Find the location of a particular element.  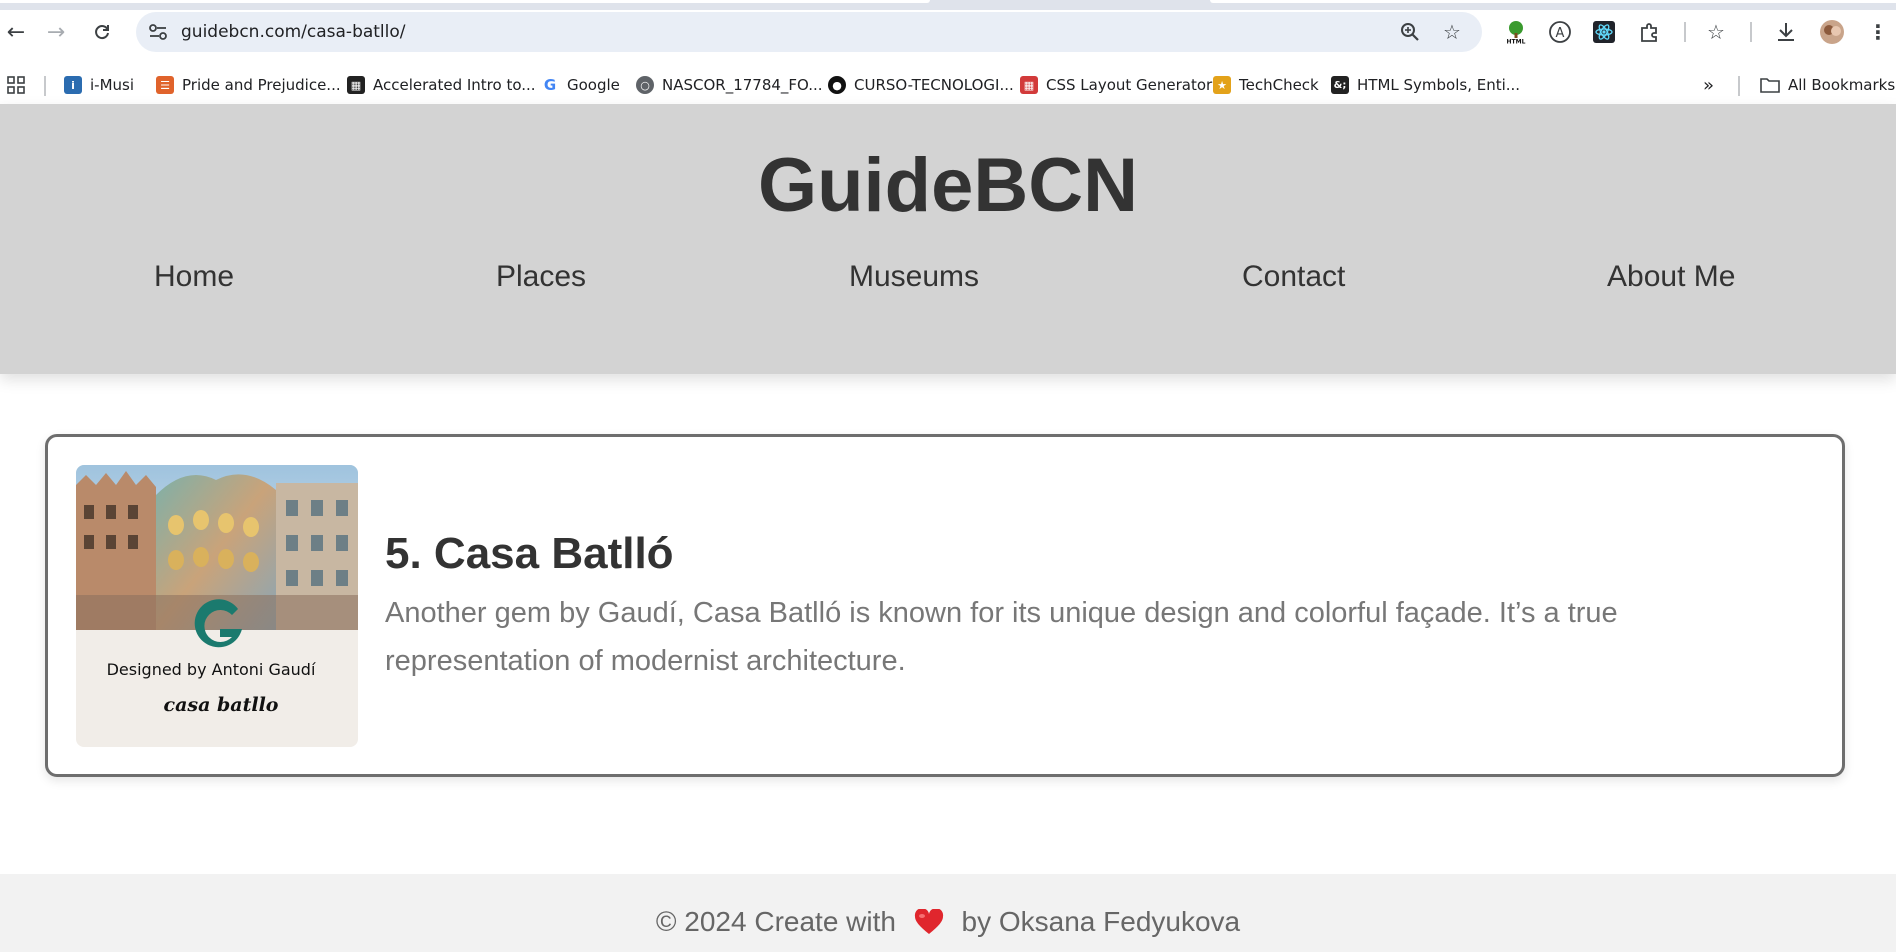

footer-suffix: by Oksana Fedyukova is located at coordinates (1101, 921).